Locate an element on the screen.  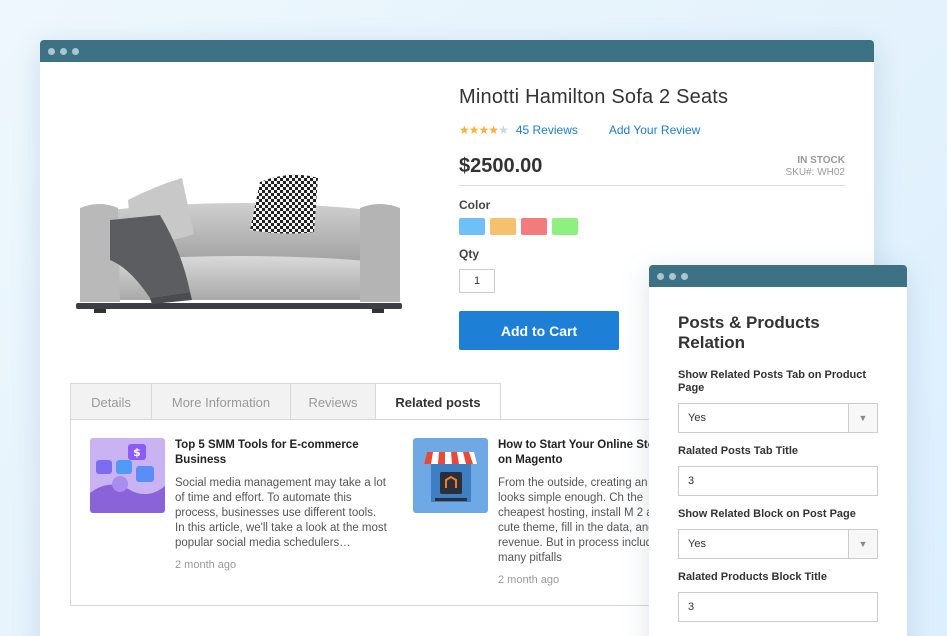
rating-row: ★★★★★ 45 Reviews Add Your Review is located at coordinates (652, 130).